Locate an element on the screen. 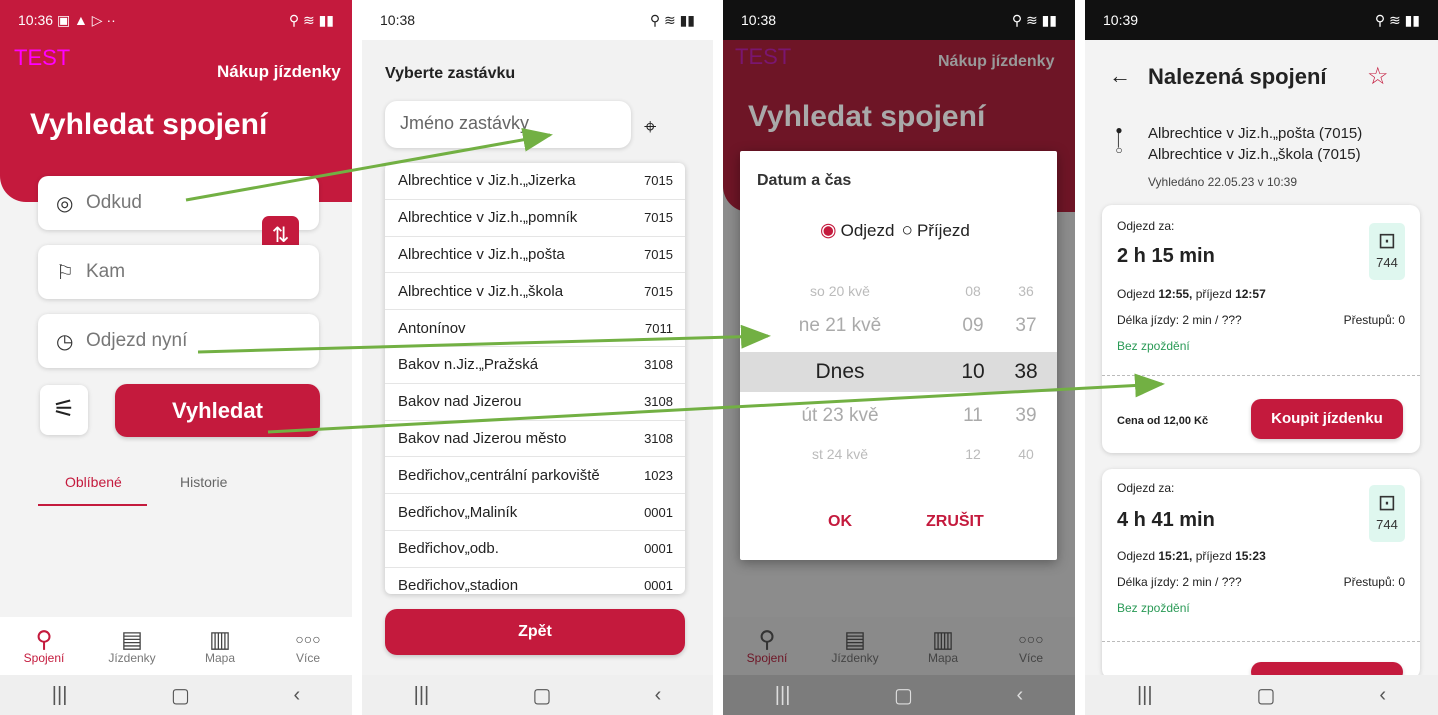 The height and width of the screenshot is (715, 1438). location-pin-icon: ◎ is located at coordinates (65, 203).